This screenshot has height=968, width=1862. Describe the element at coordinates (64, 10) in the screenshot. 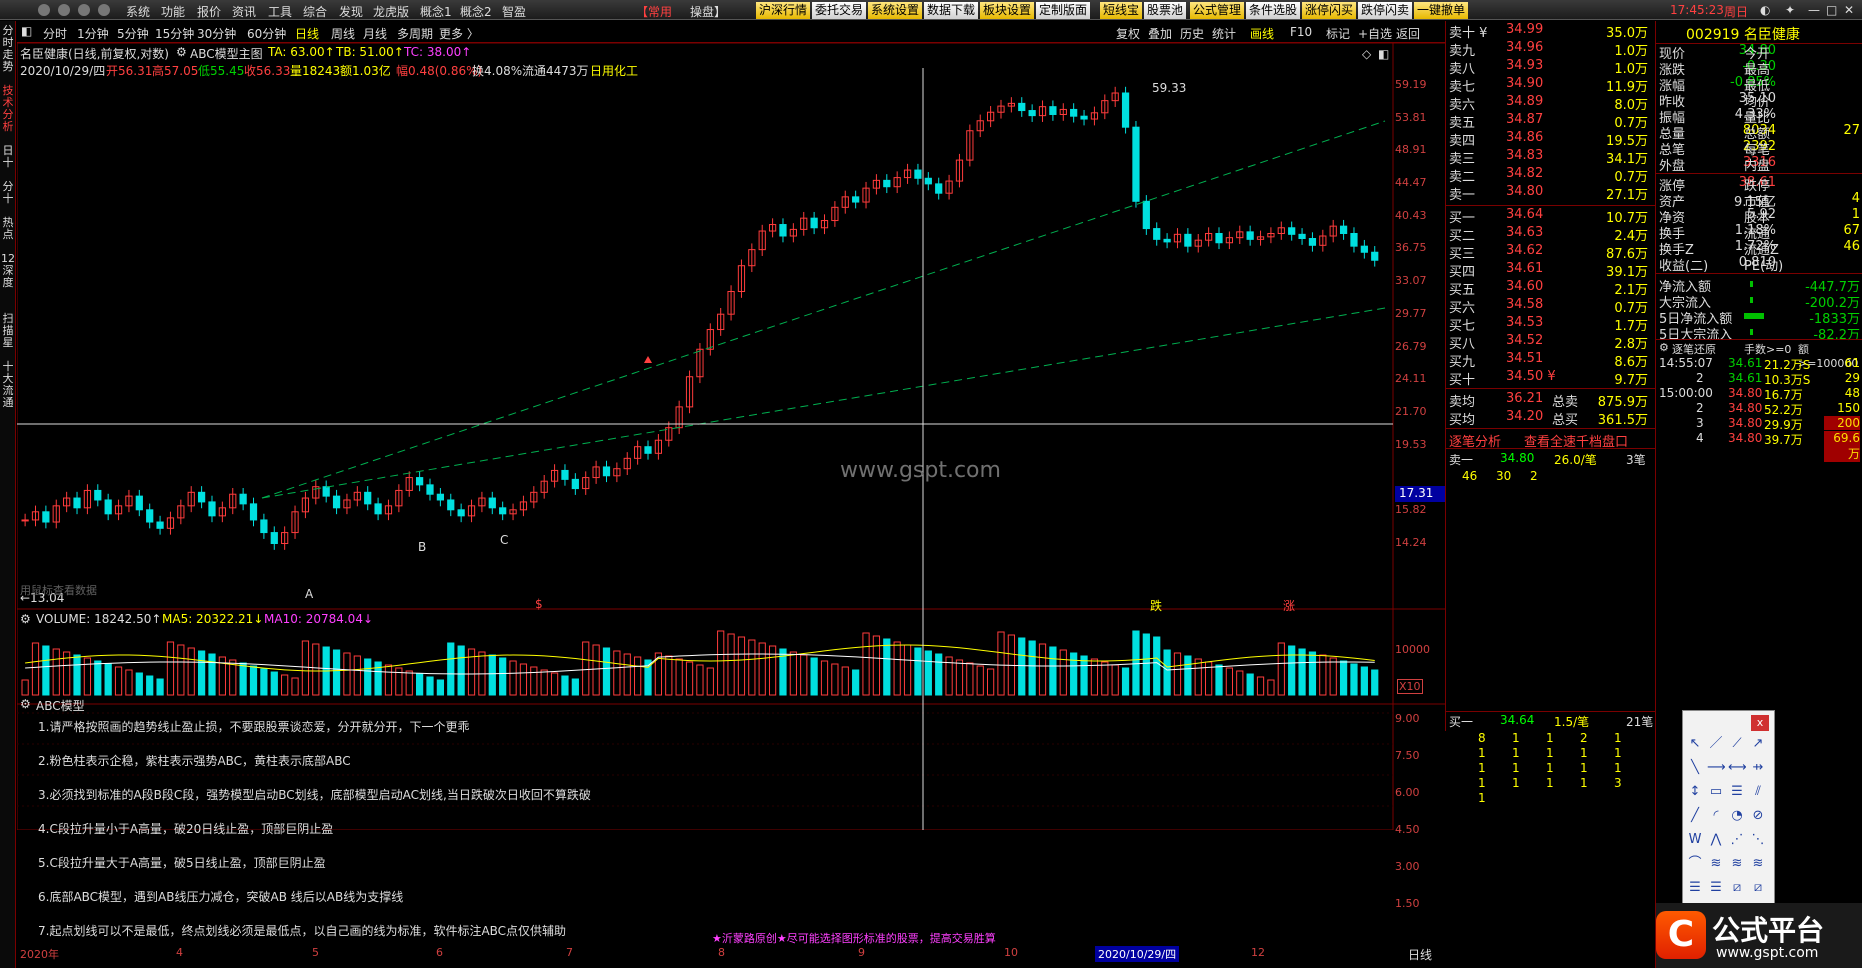

I see `back-icon` at that location.